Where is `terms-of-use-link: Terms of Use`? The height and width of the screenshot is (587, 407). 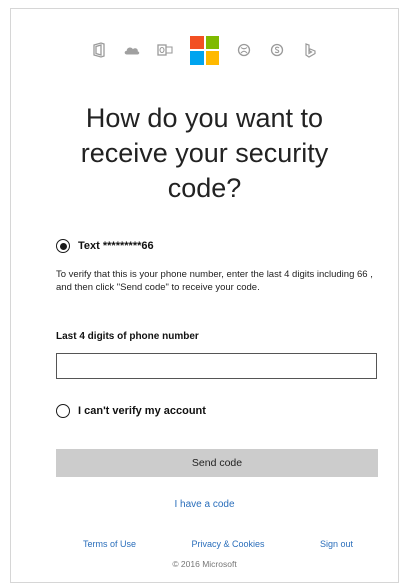 terms-of-use-link: Terms of Use is located at coordinates (109, 544).